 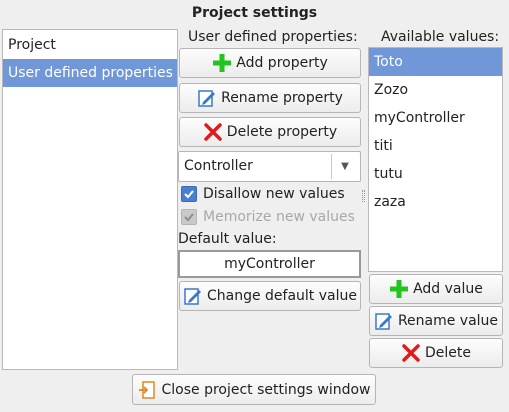 I want to click on value-item: Zozo, so click(x=435, y=90).